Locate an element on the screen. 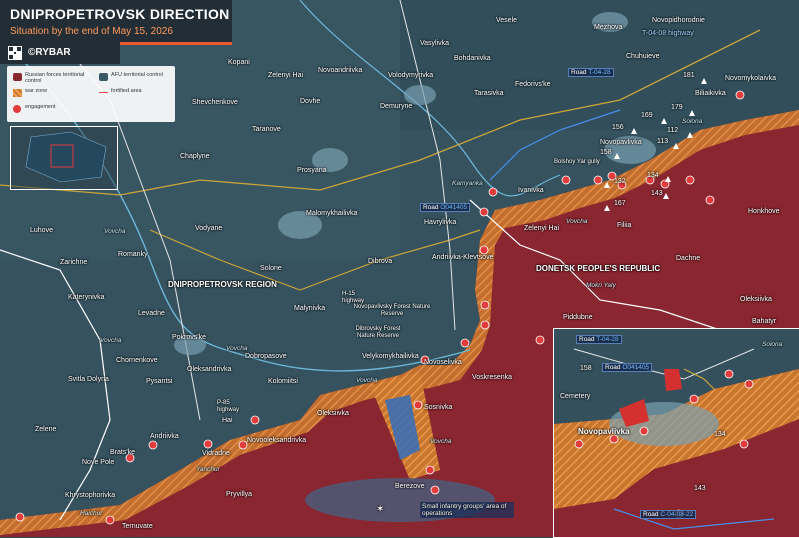 The image size is (799, 538). road-code: C-04-08-22 is located at coordinates (677, 514).